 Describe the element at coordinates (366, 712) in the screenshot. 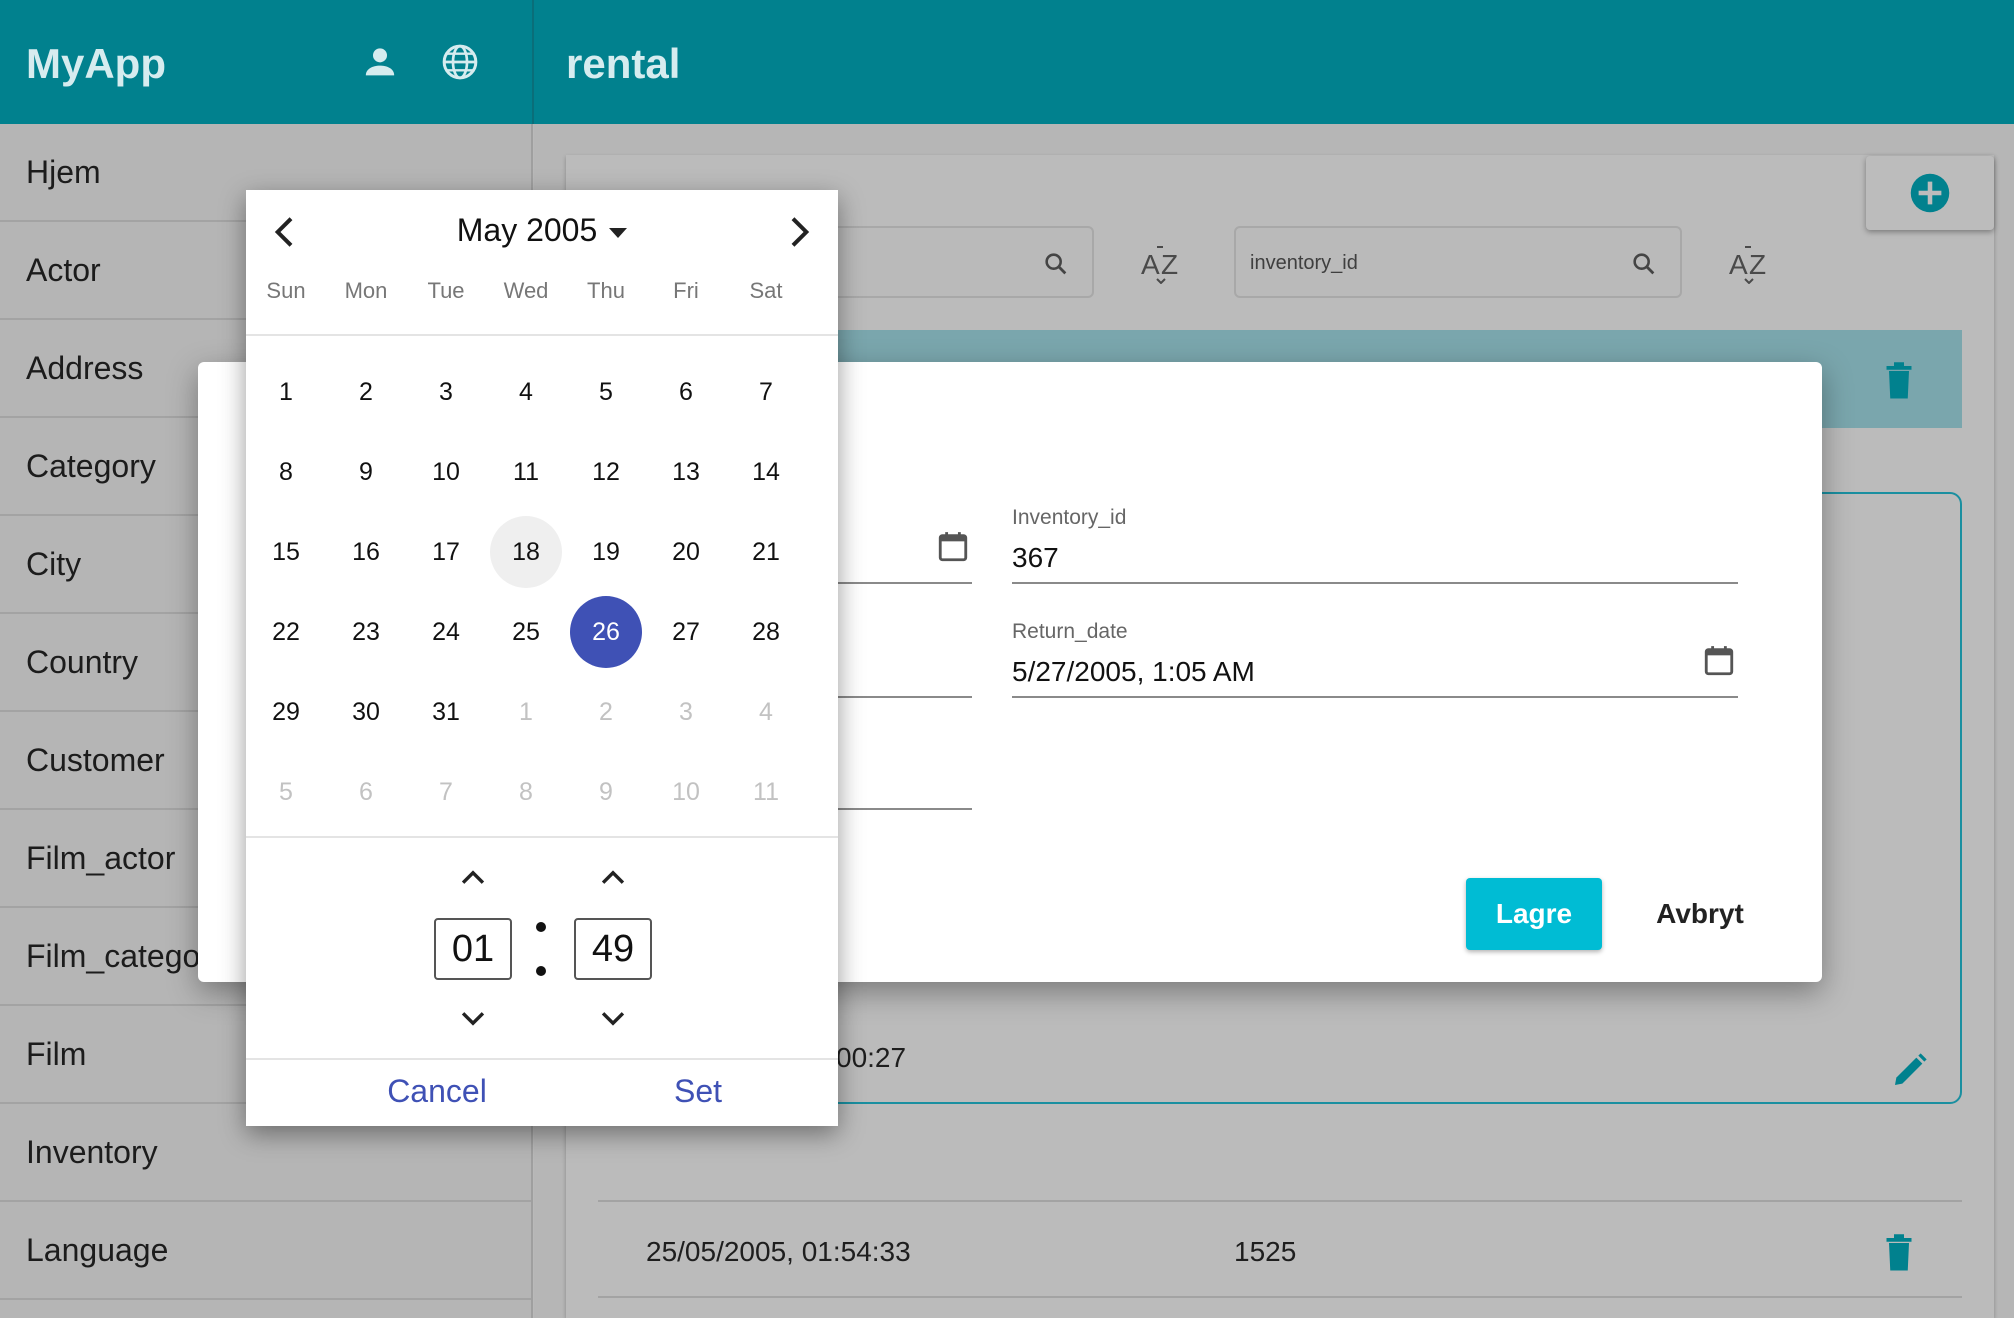

I see `calendar-day: 30` at that location.